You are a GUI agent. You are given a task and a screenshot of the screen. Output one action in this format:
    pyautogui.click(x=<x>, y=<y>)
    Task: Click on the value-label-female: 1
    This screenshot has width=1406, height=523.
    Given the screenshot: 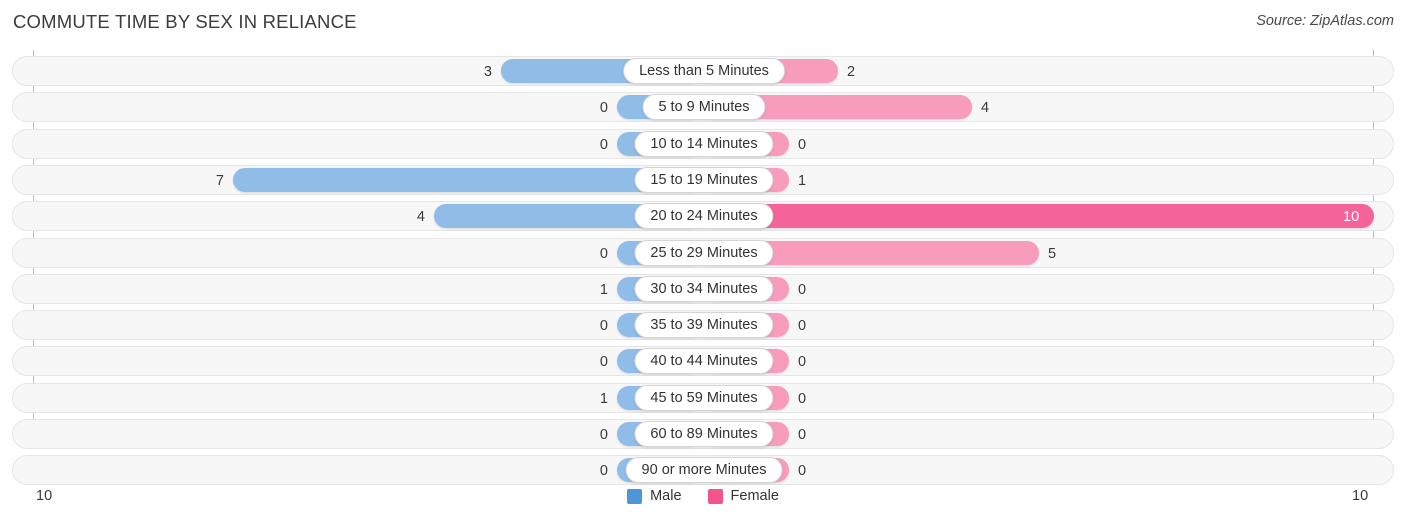 What is the action you would take?
    pyautogui.click(x=802, y=180)
    